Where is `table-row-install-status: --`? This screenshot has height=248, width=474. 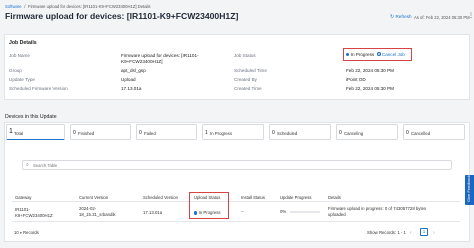 table-row-install-status: -- is located at coordinates (242, 211).